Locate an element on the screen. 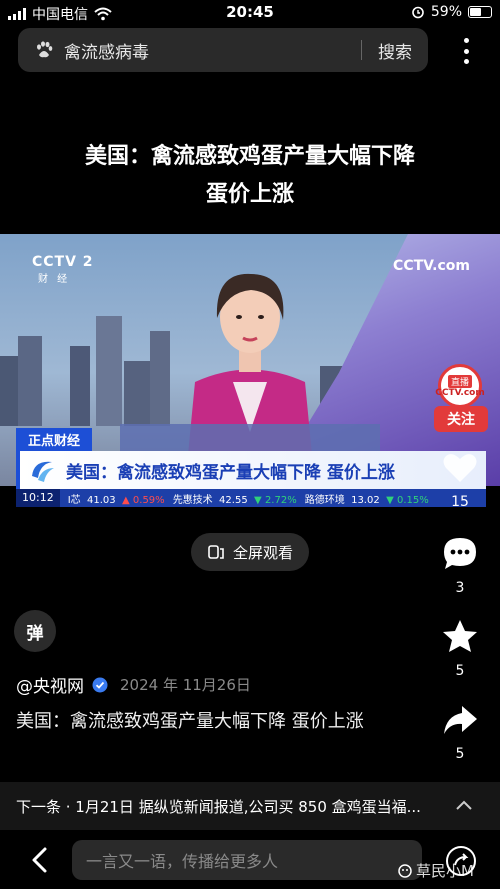  live-badge: 直播 CCTV.com is located at coordinates (460, 386).